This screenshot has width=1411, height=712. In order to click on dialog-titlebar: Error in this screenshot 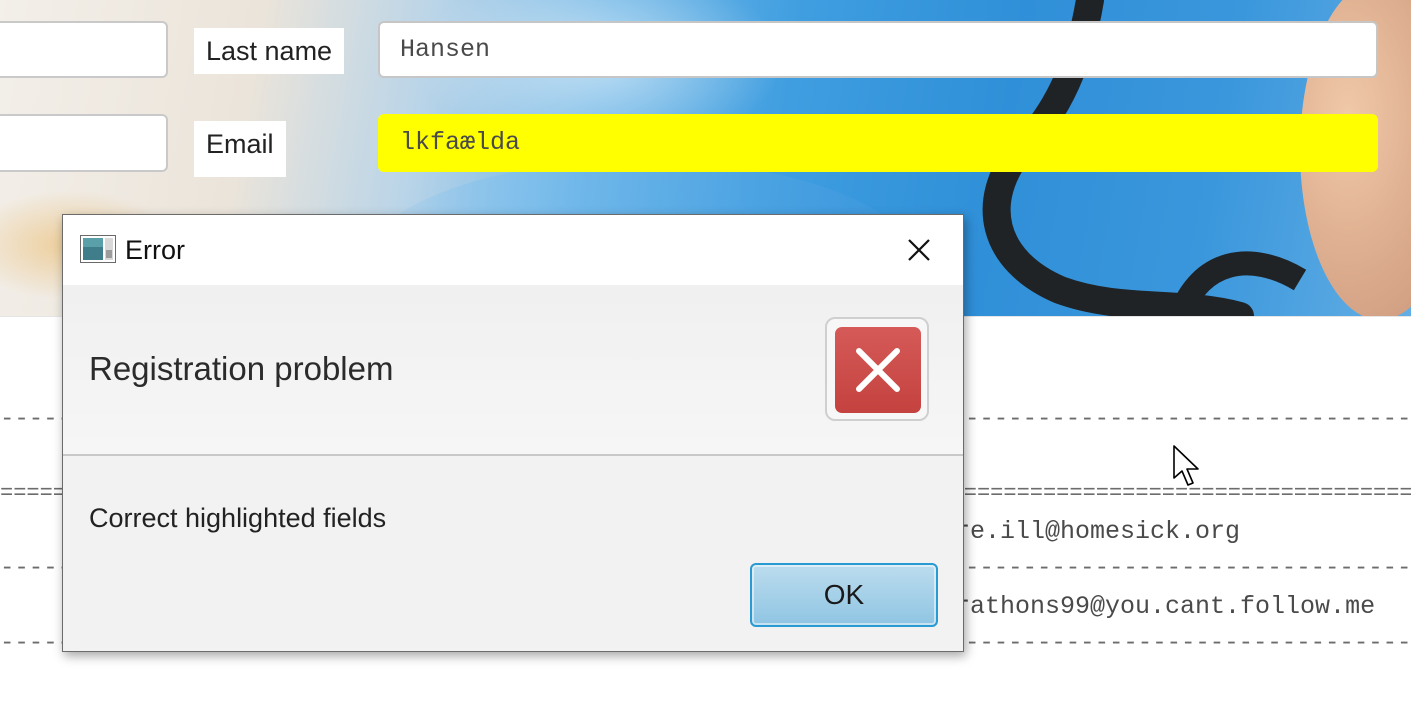, I will do `click(513, 250)`.